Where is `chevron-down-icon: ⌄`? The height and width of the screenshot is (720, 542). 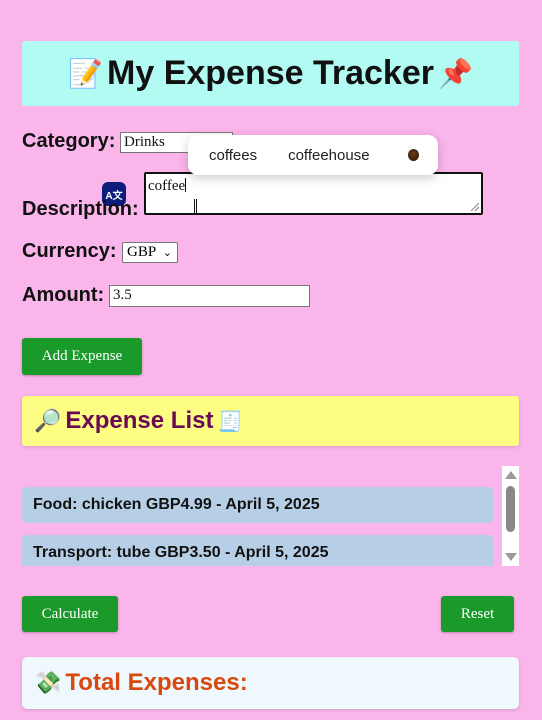
chevron-down-icon: ⌄ is located at coordinates (167, 253).